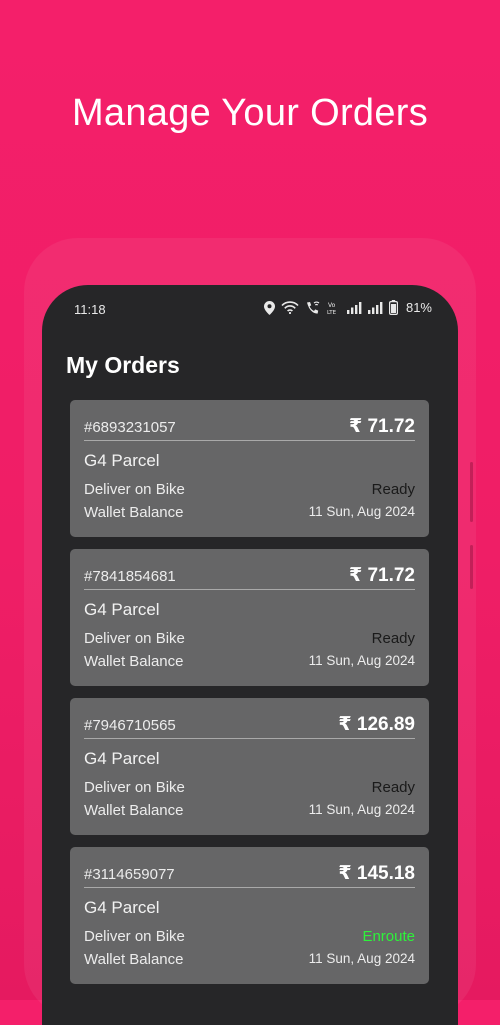 This screenshot has height=1025, width=500. Describe the element at coordinates (376, 873) in the screenshot. I see `order-amount: ₹ 145.18` at that location.